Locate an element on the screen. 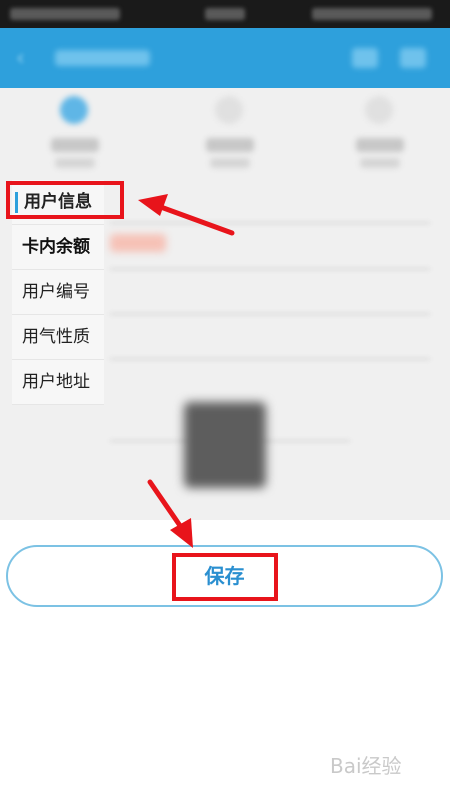  watermark-text: Bai经验 is located at coordinates (366, 766).